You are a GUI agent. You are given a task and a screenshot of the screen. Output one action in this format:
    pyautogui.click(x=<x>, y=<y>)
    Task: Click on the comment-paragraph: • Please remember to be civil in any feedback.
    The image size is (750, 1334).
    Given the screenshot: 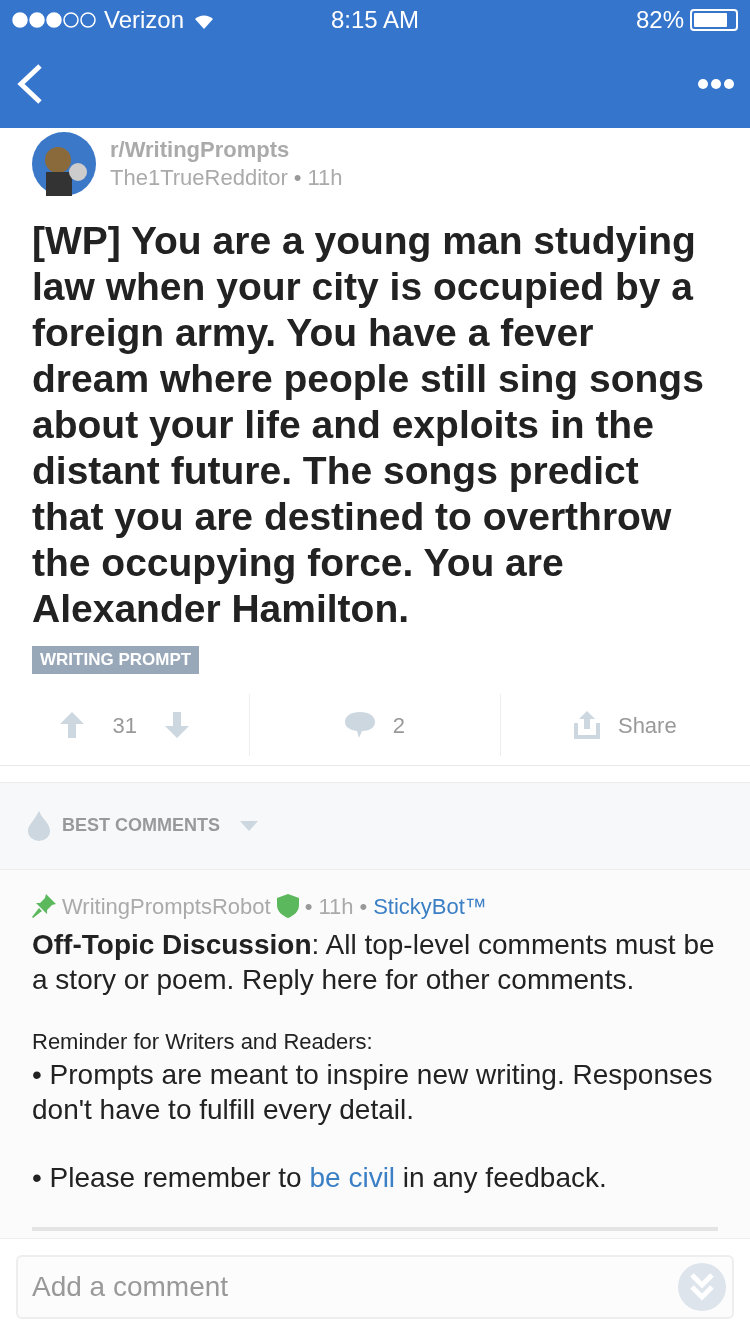 What is the action you would take?
    pyautogui.click(x=320, y=1177)
    